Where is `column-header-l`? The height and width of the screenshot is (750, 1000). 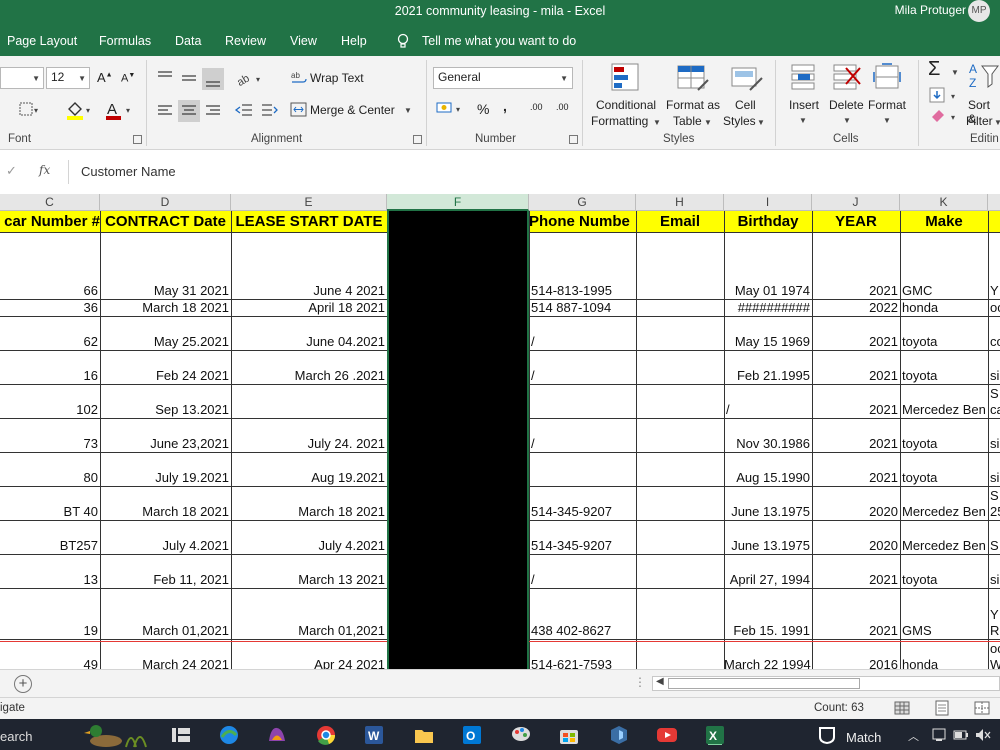 column-header-l is located at coordinates (994, 202).